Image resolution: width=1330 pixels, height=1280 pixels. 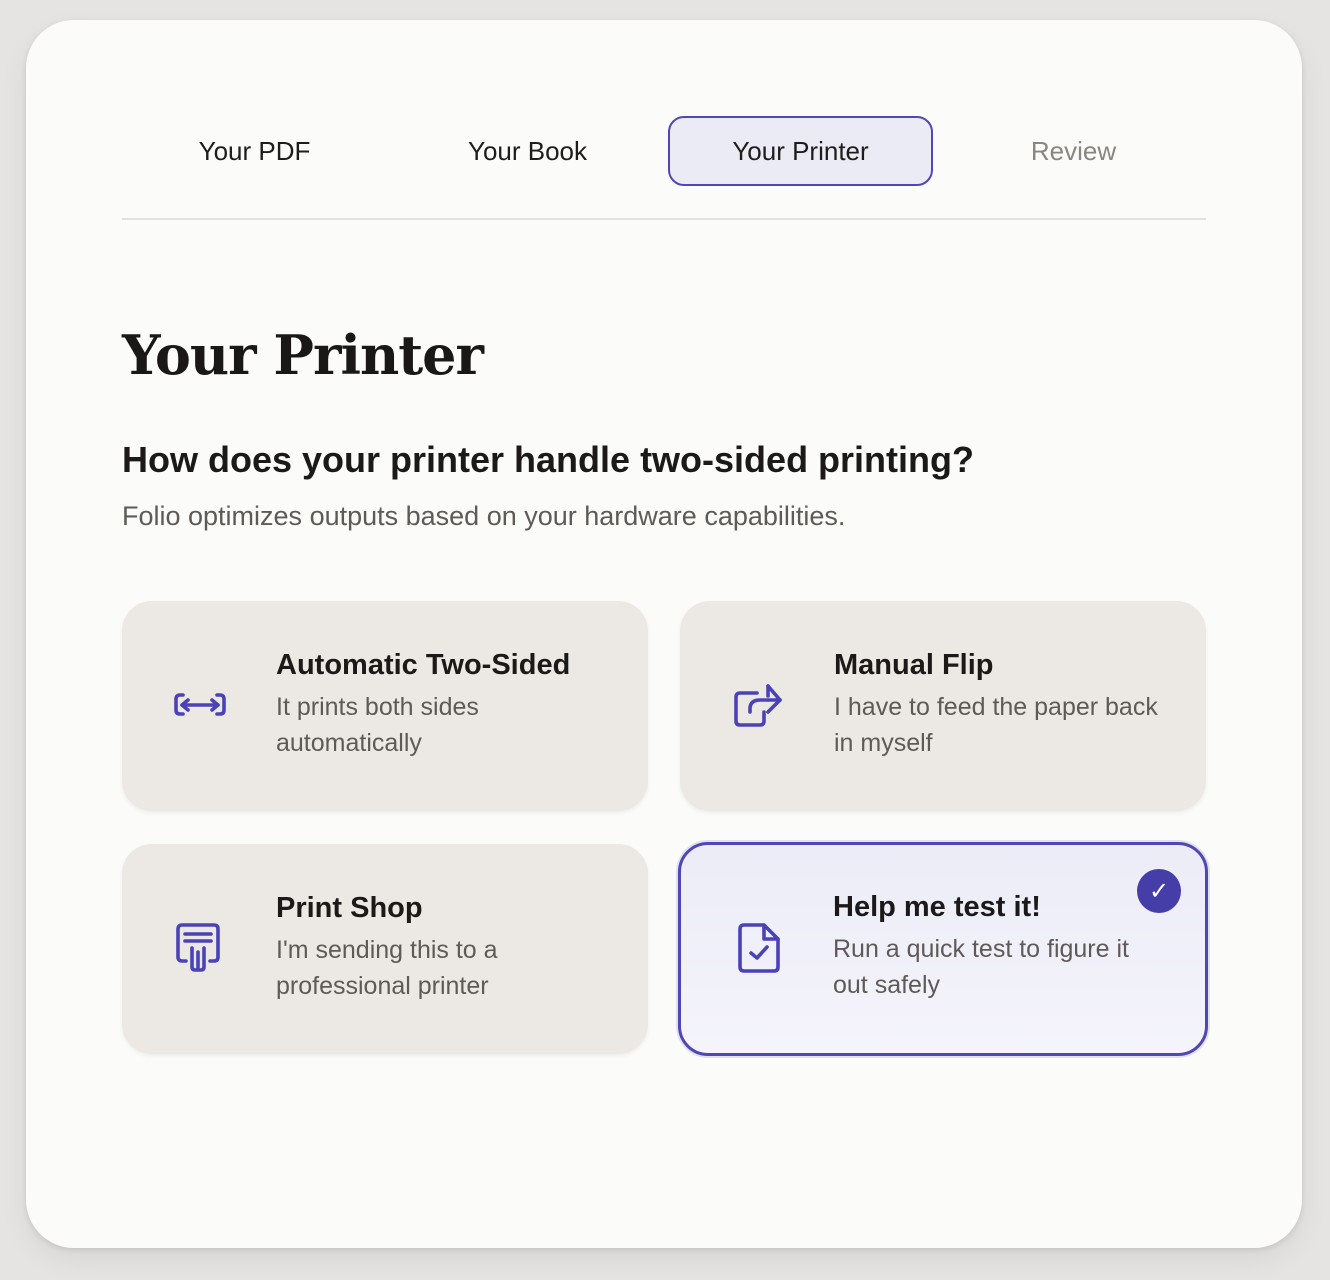 What do you see at coordinates (200, 704) in the screenshot?
I see `duplex-arrows-icon` at bounding box center [200, 704].